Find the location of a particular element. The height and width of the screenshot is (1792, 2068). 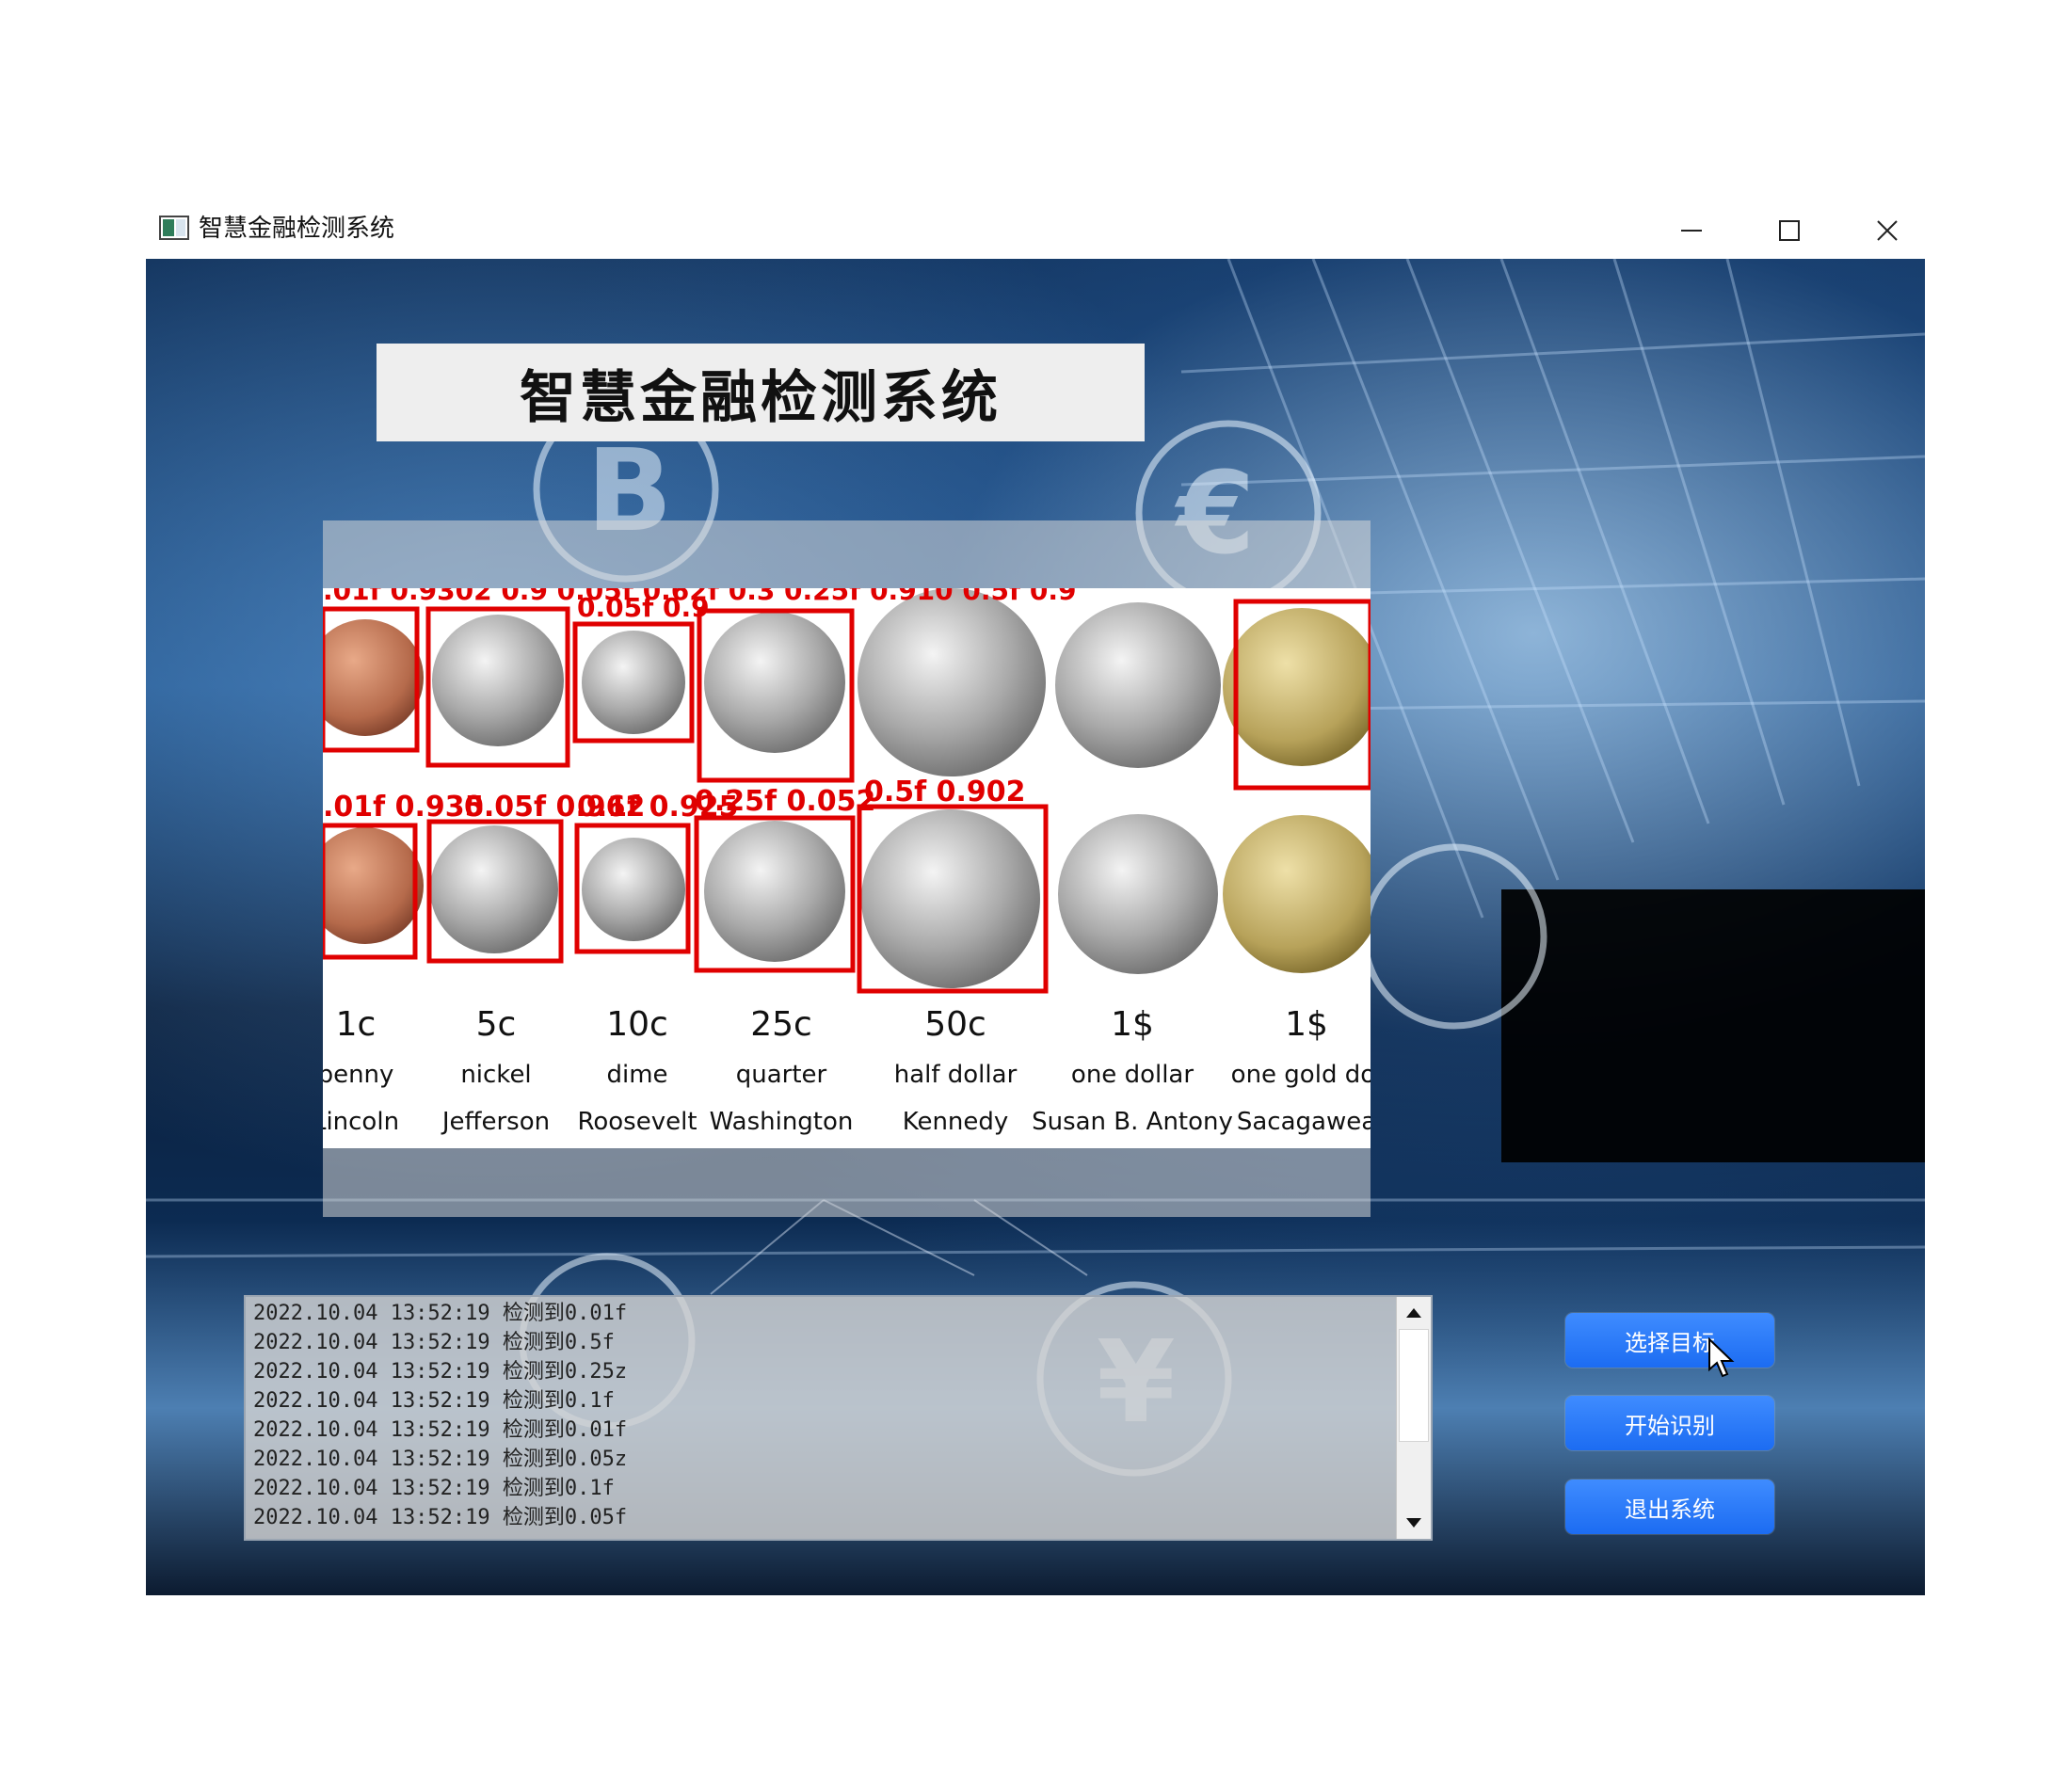

minimize-icon is located at coordinates (1691, 231).